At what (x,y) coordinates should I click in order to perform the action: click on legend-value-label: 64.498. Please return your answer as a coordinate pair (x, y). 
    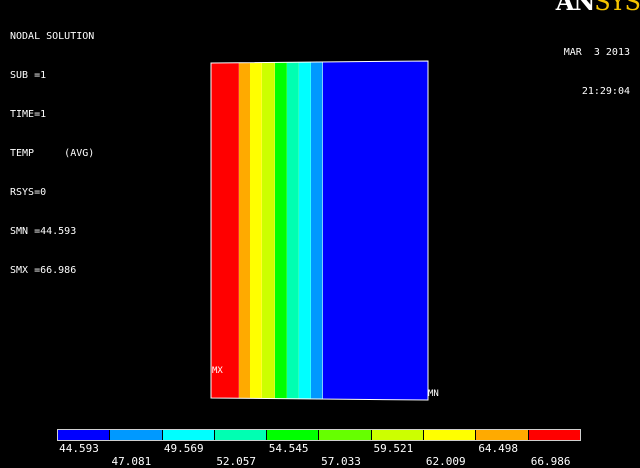
    Looking at the image, I should click on (498, 448).